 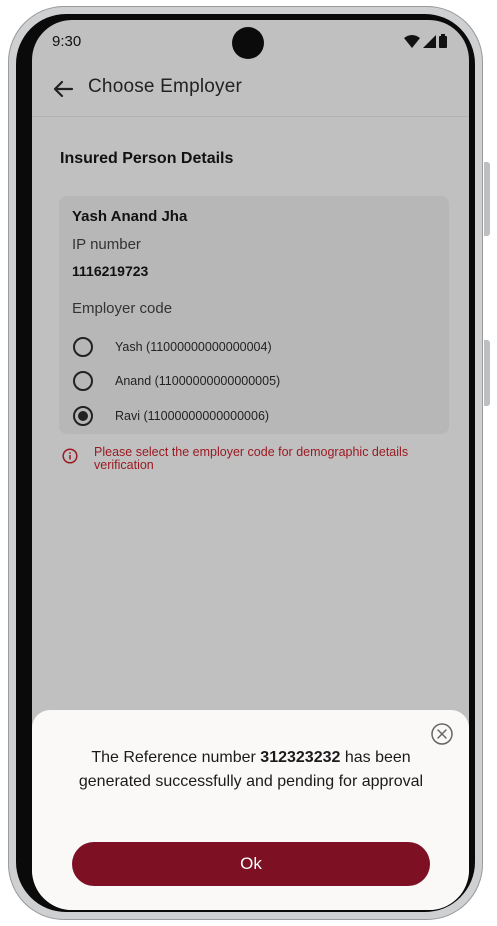 I want to click on employer-option-ravi: Ravi (11000000000000006), so click(x=171, y=416).